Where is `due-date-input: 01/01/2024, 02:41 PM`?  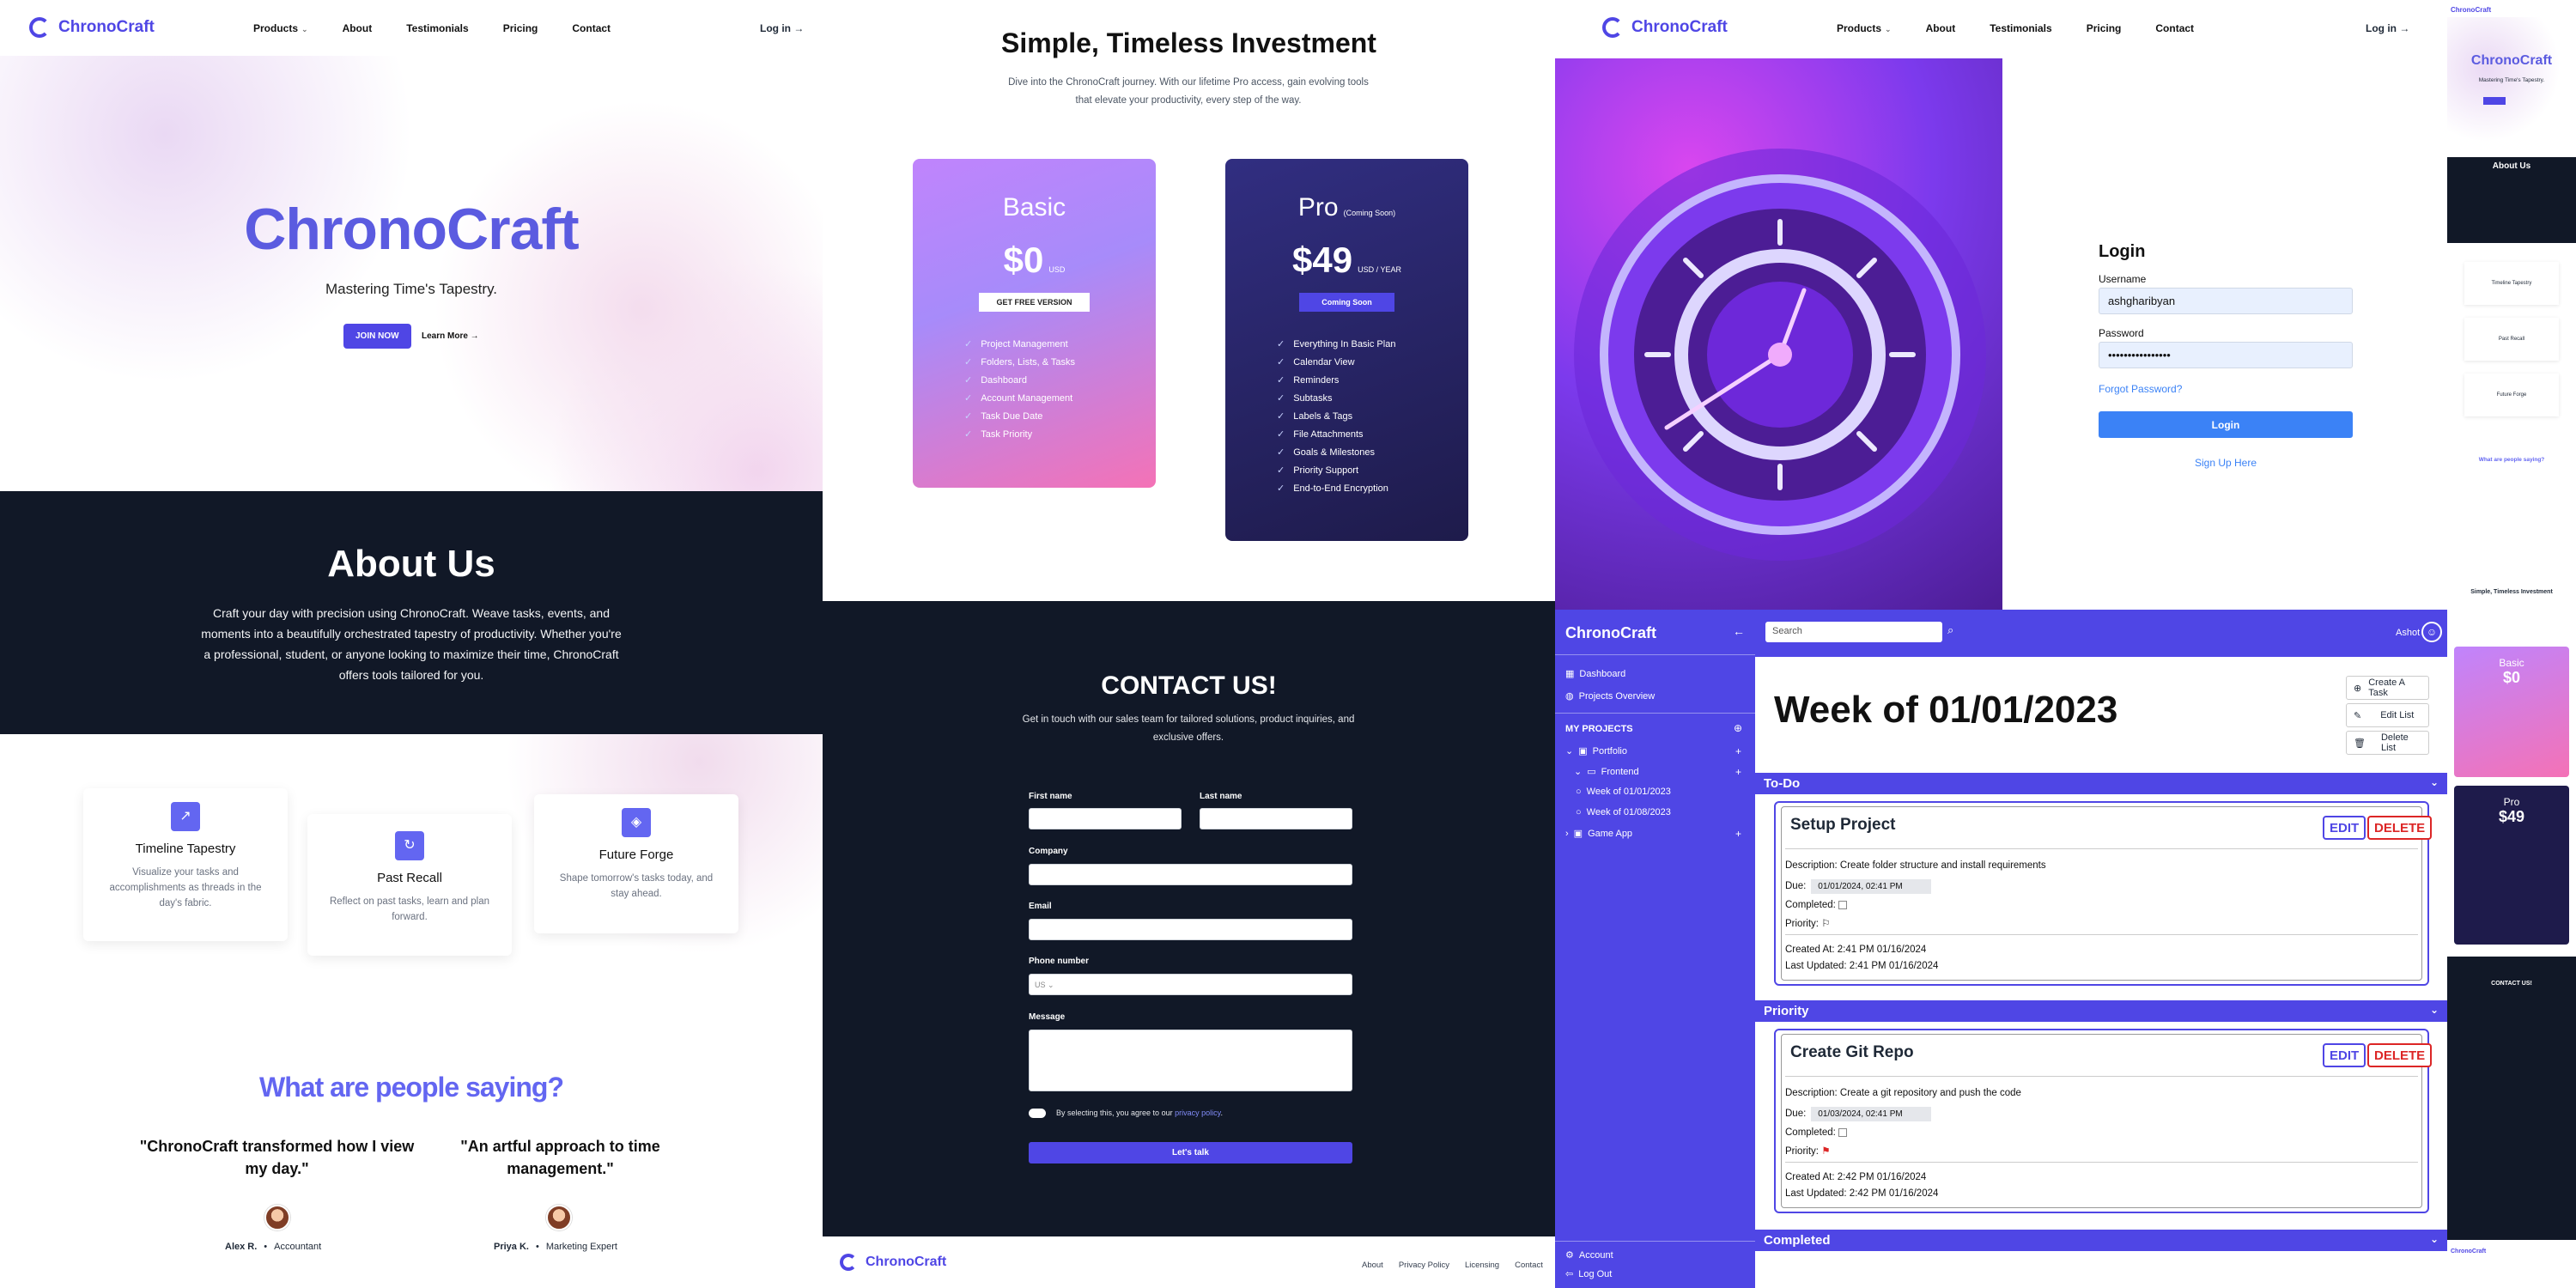
due-date-input: 01/01/2024, 02:41 PM is located at coordinates (1872, 886).